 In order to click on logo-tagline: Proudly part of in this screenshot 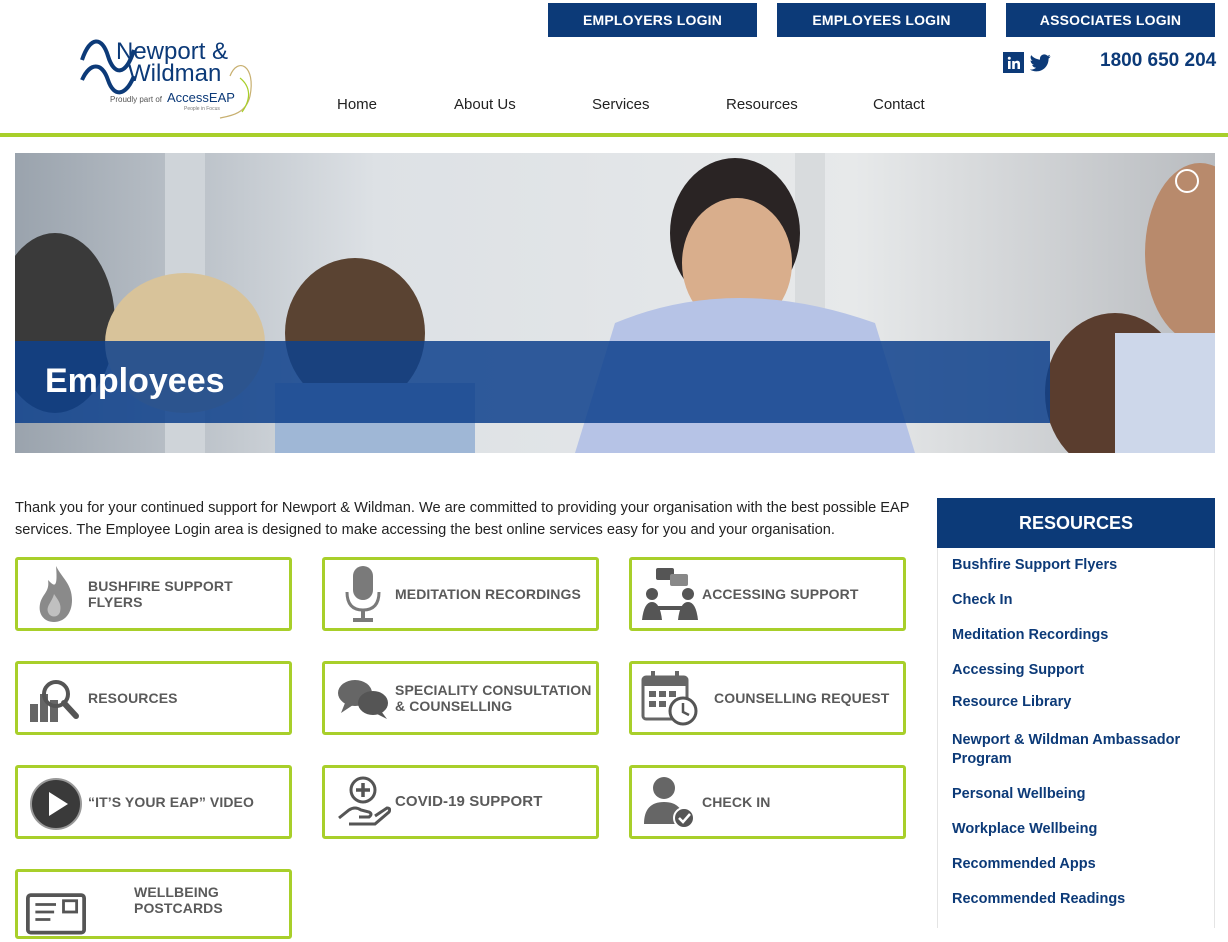, I will do `click(136, 99)`.